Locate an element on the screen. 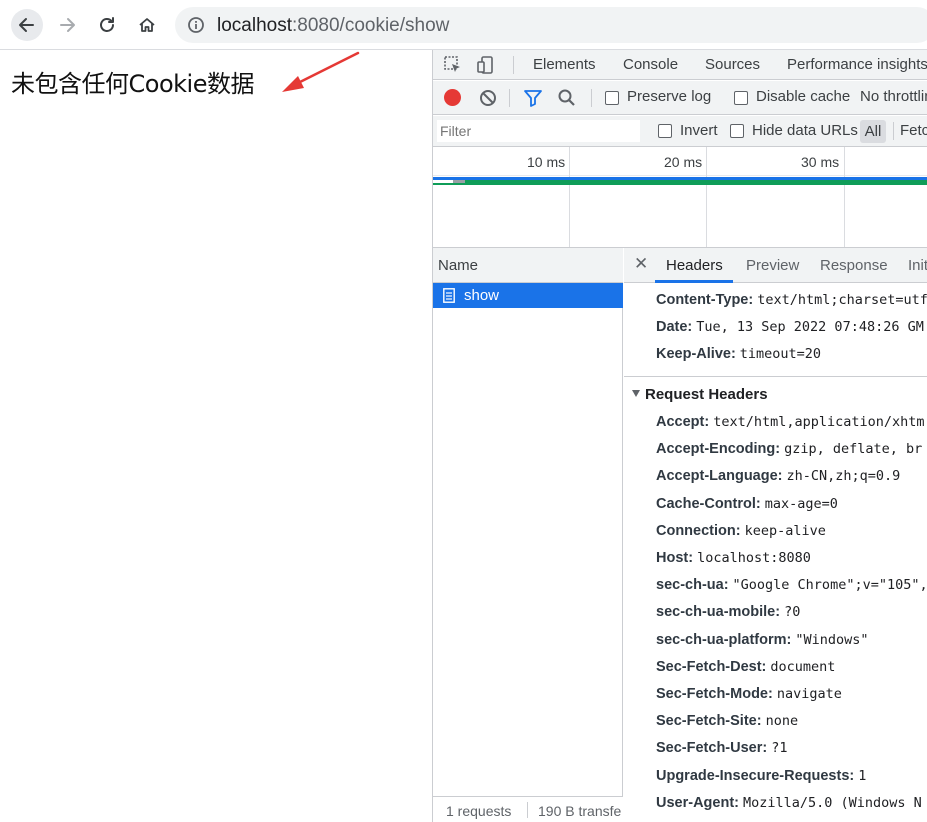 The image size is (927, 822). filter-icon is located at coordinates (533, 98).